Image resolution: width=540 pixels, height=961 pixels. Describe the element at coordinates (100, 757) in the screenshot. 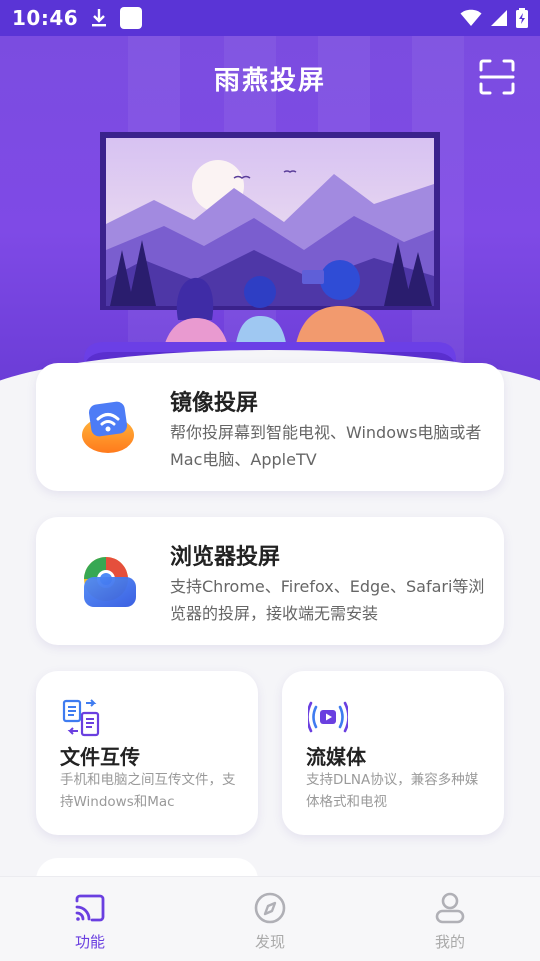

I see `file-transfer-title: 文件互传` at that location.